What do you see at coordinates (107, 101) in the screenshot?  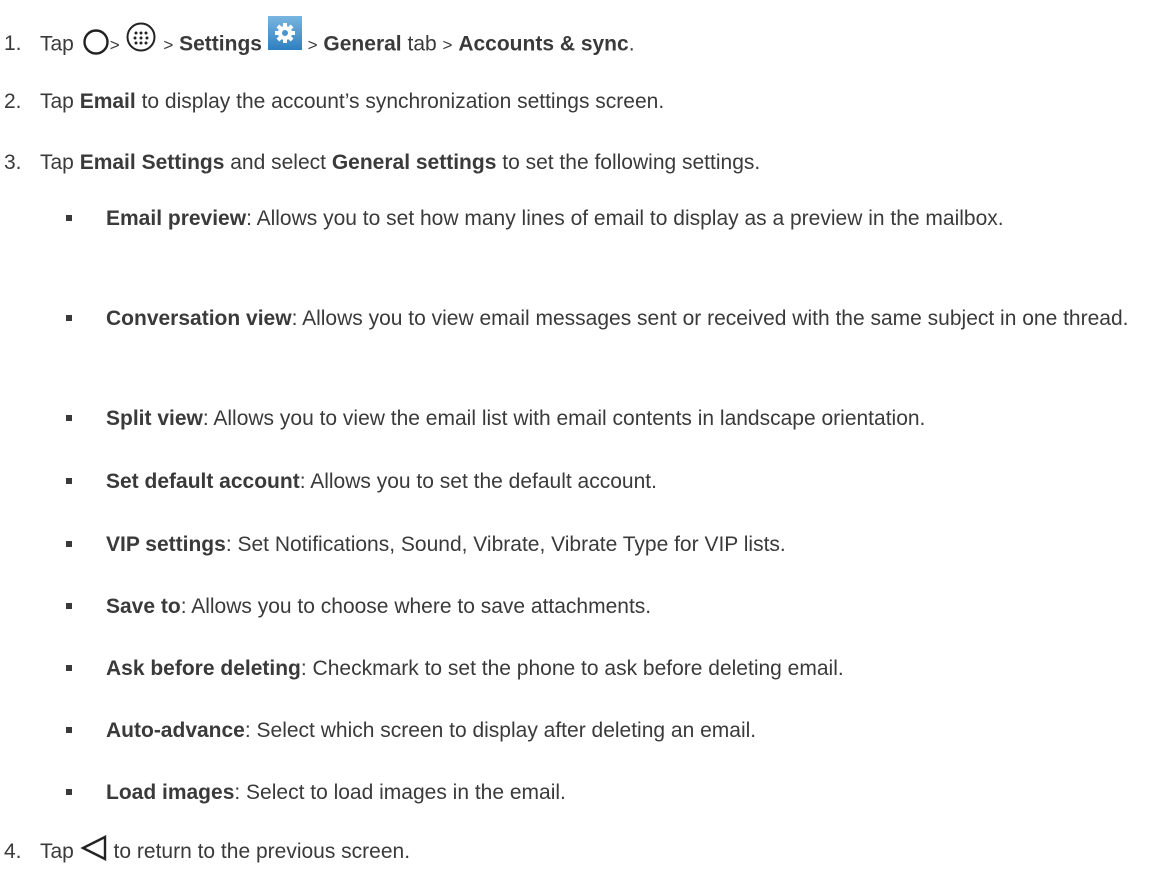 I see `email-label: Email` at bounding box center [107, 101].